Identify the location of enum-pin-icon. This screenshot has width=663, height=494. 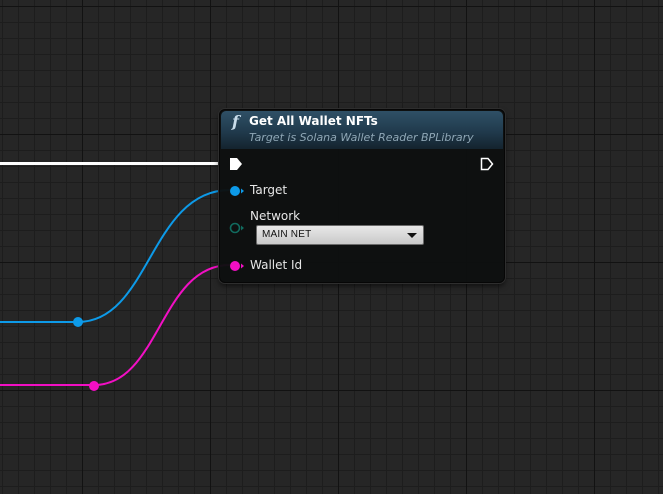
(236, 228).